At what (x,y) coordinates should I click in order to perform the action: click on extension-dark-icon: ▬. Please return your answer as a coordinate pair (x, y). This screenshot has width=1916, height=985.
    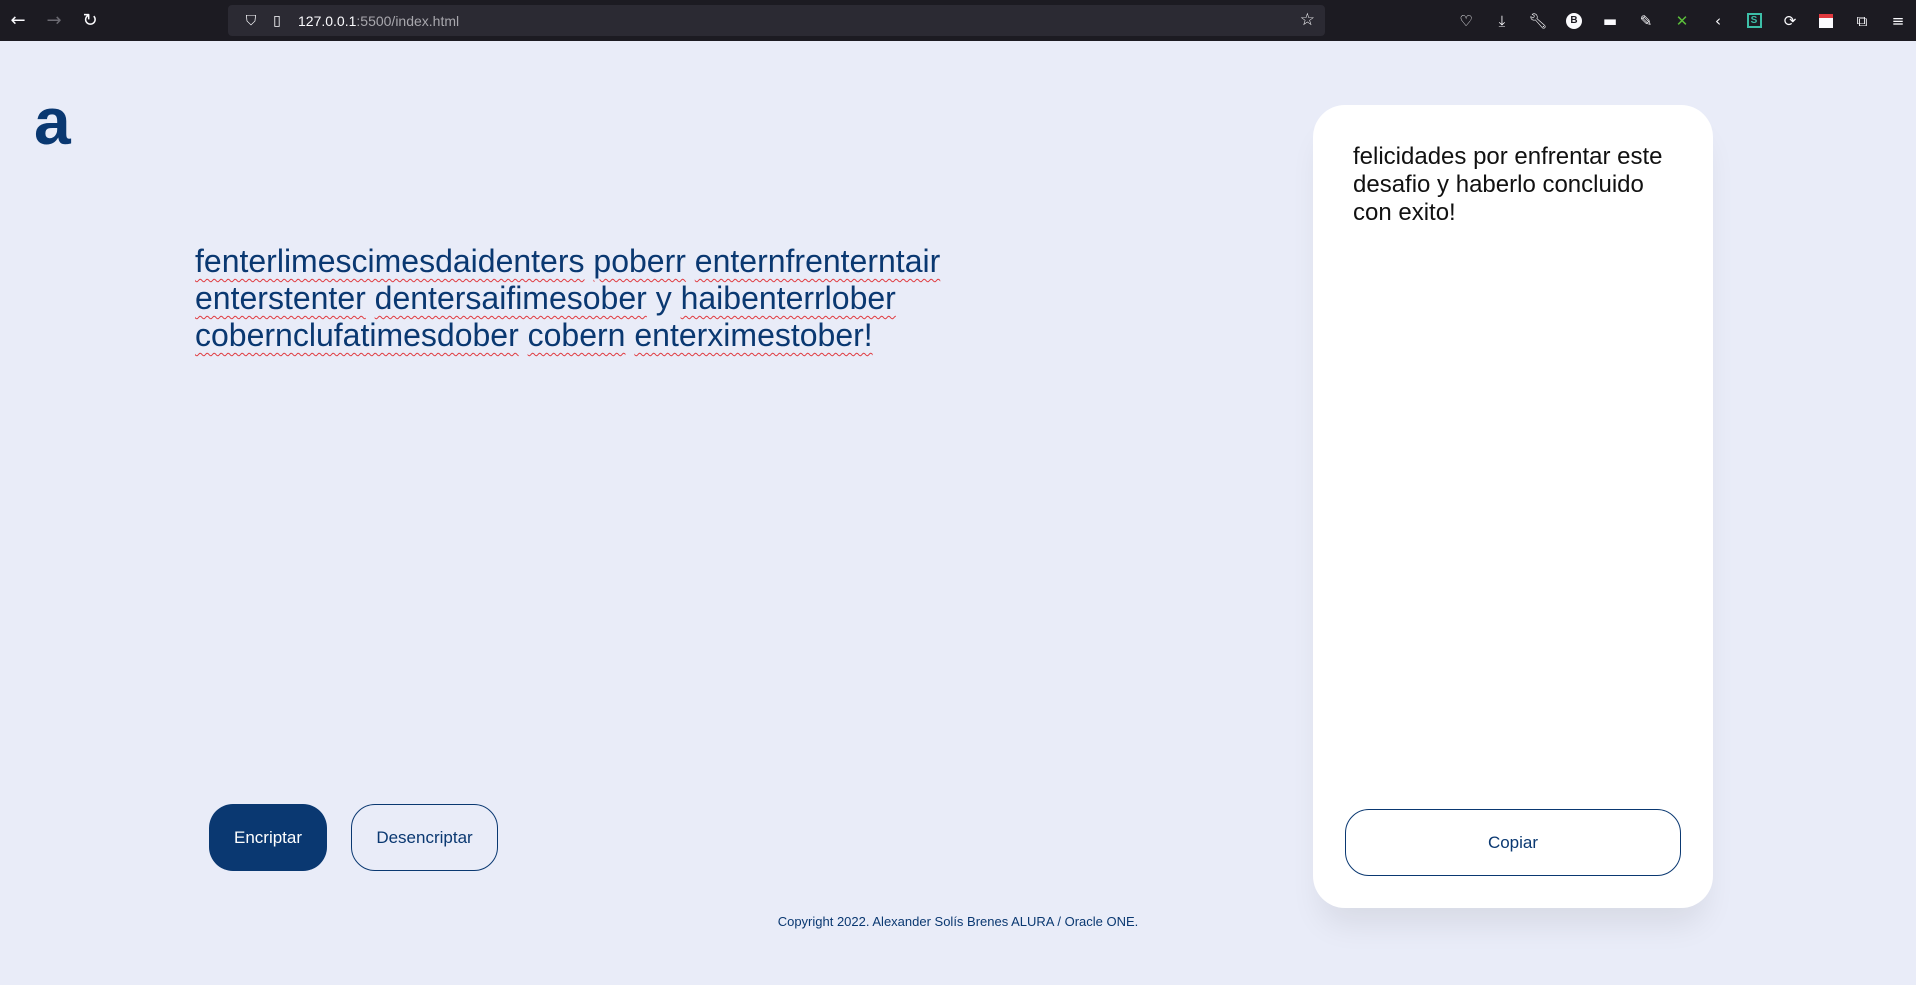
    Looking at the image, I should click on (1610, 20).